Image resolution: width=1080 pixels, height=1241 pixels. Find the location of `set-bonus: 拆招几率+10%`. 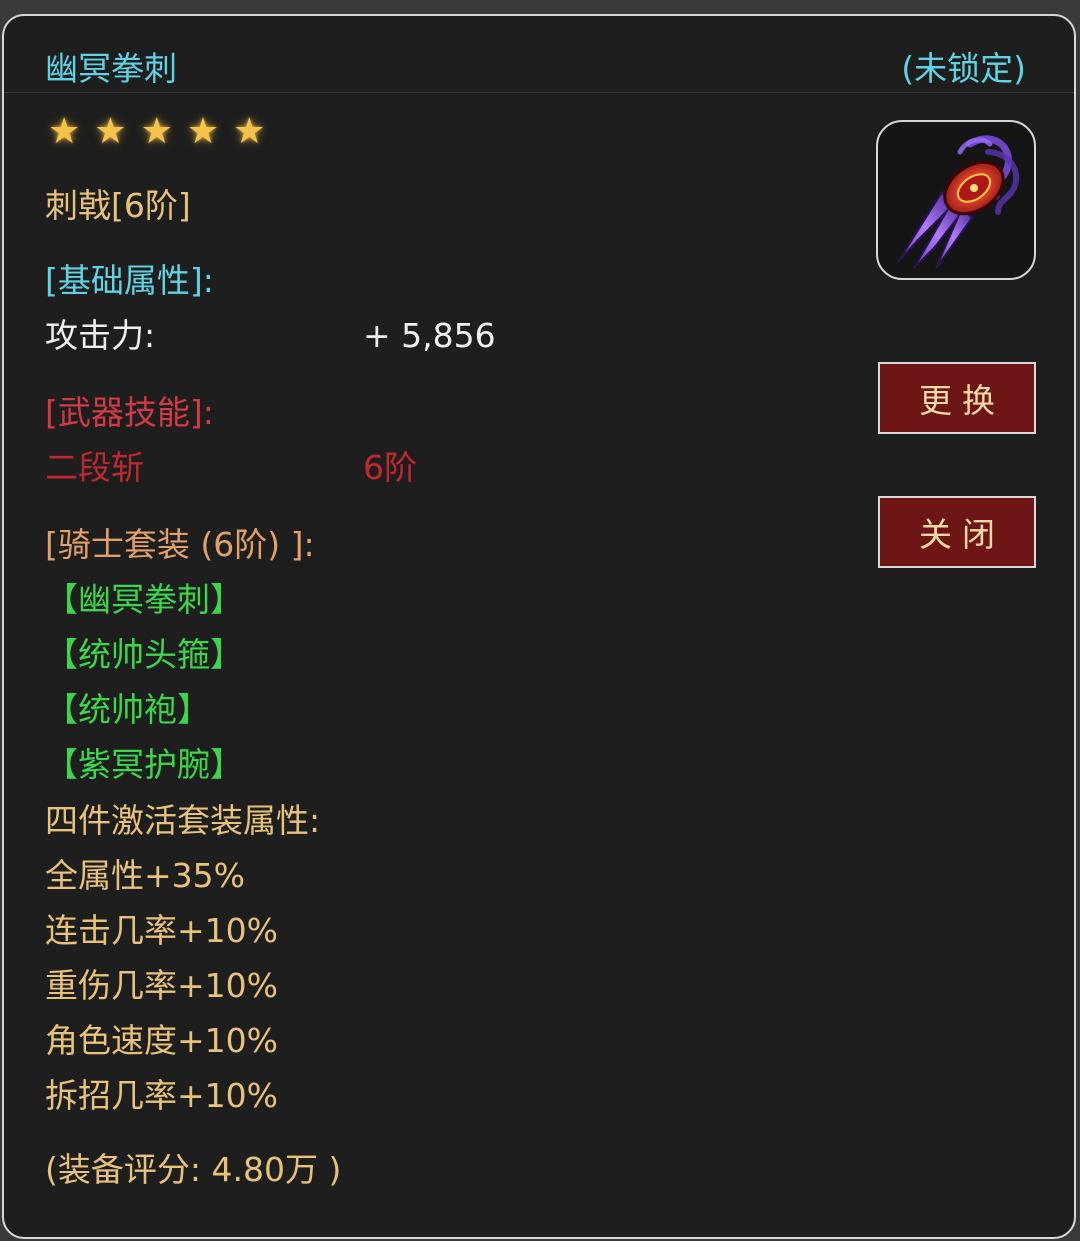

set-bonus: 拆招几率+10% is located at coordinates (161, 1095).